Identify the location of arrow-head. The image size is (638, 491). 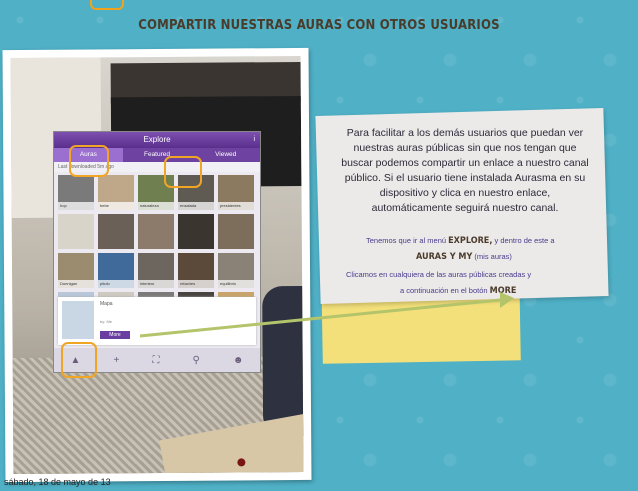
(507, 300).